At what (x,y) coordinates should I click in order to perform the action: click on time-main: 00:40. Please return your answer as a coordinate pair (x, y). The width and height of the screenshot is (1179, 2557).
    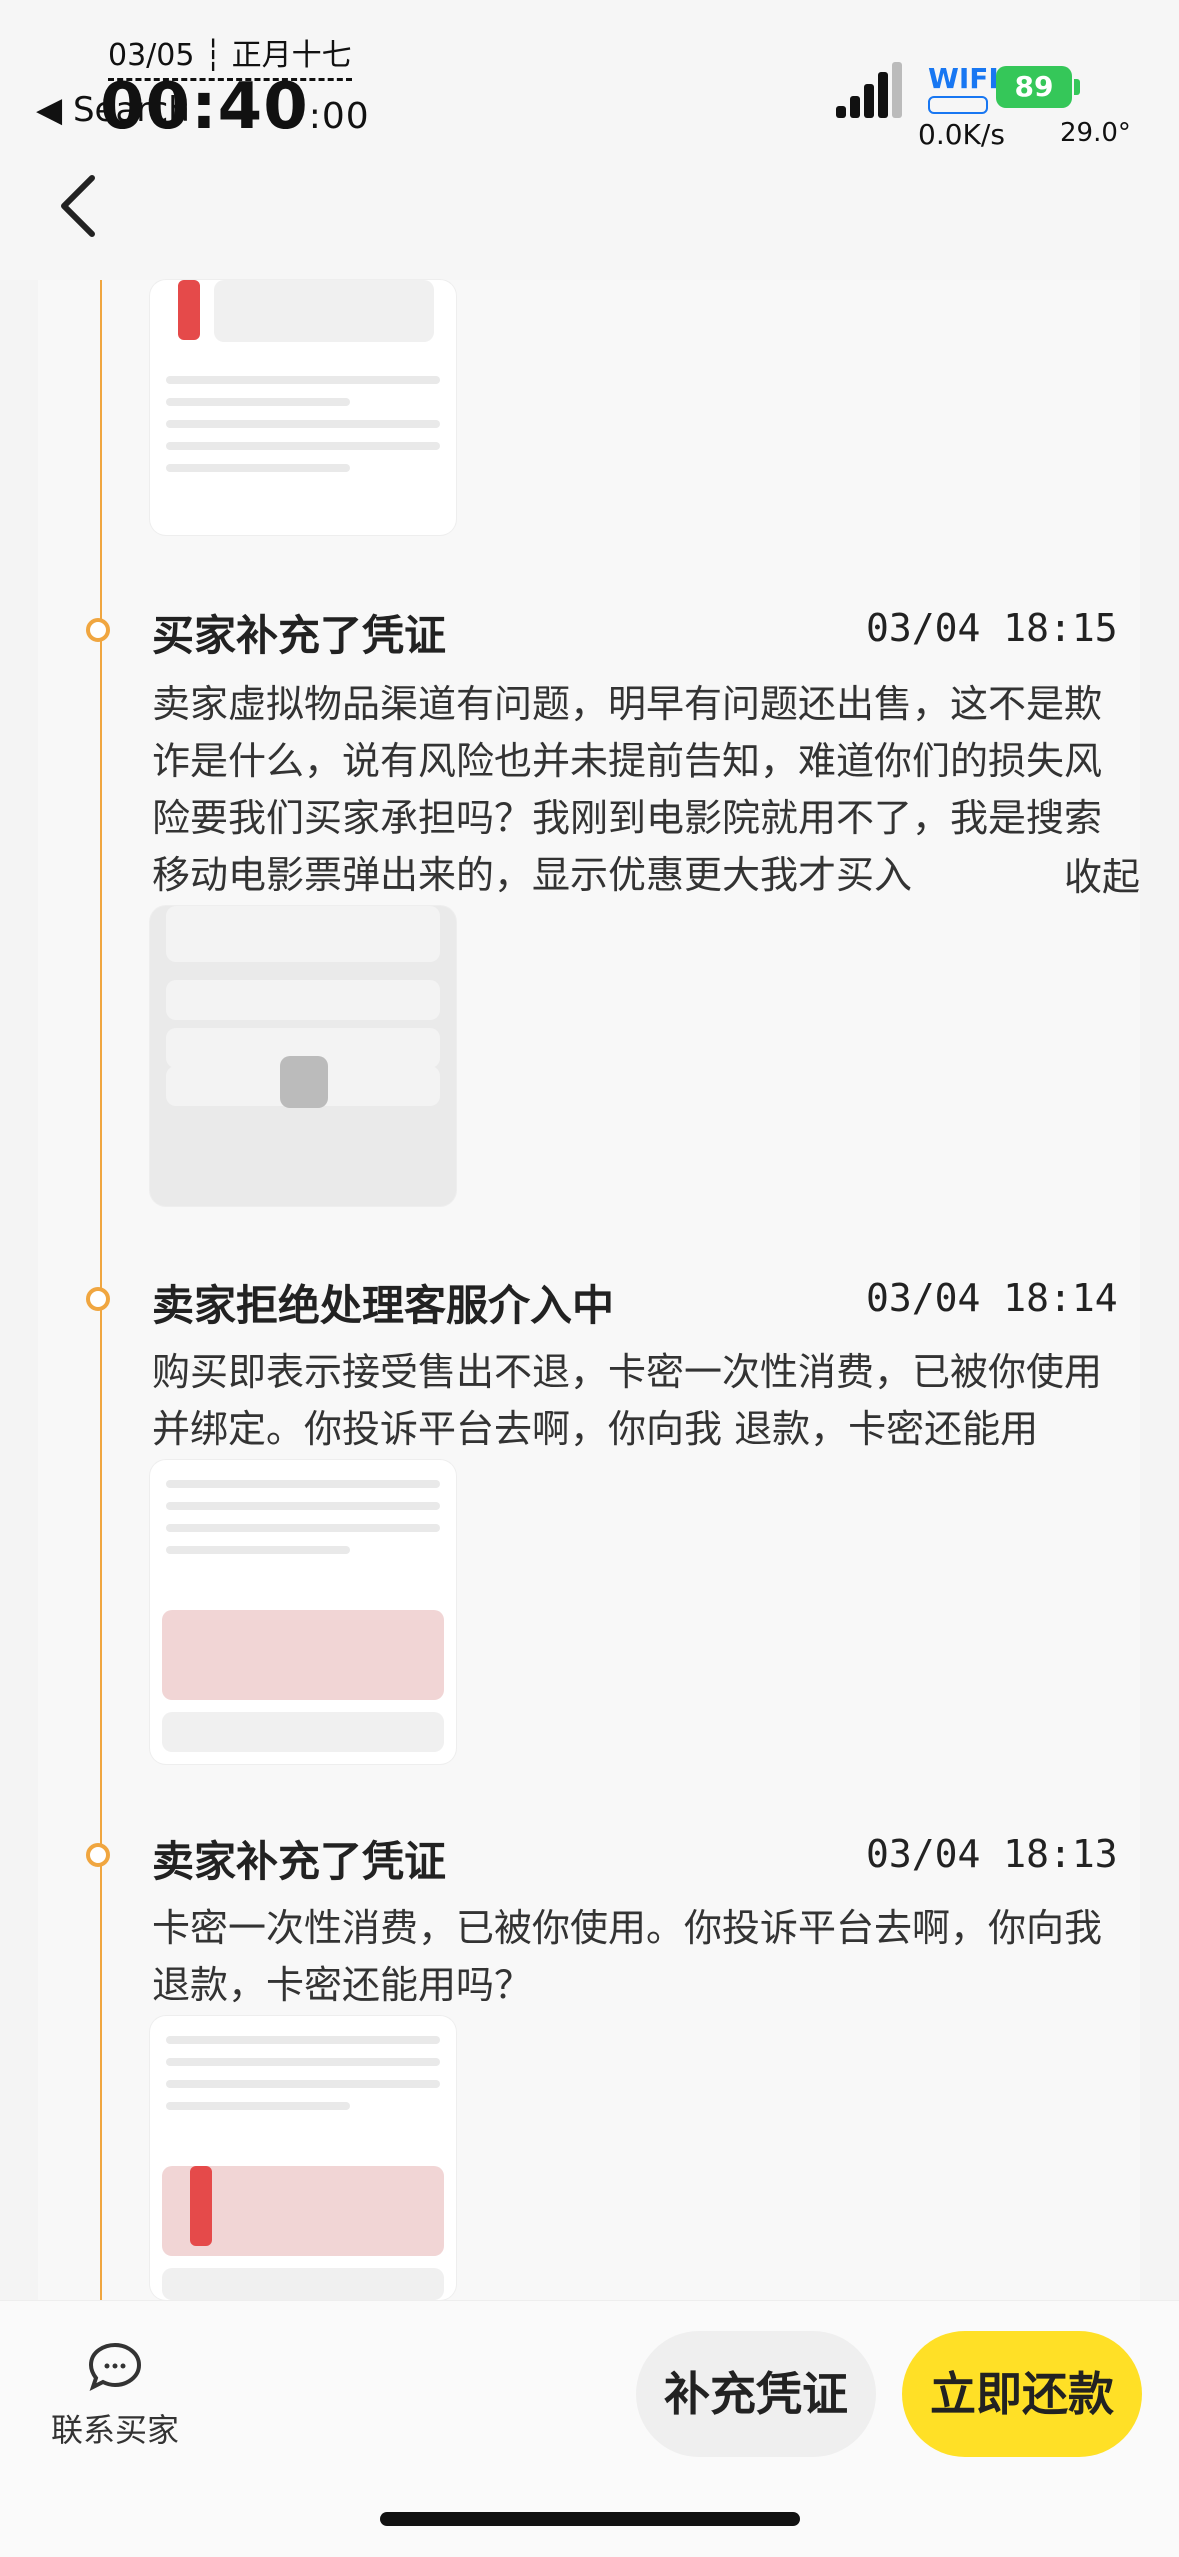
    Looking at the image, I should click on (204, 107).